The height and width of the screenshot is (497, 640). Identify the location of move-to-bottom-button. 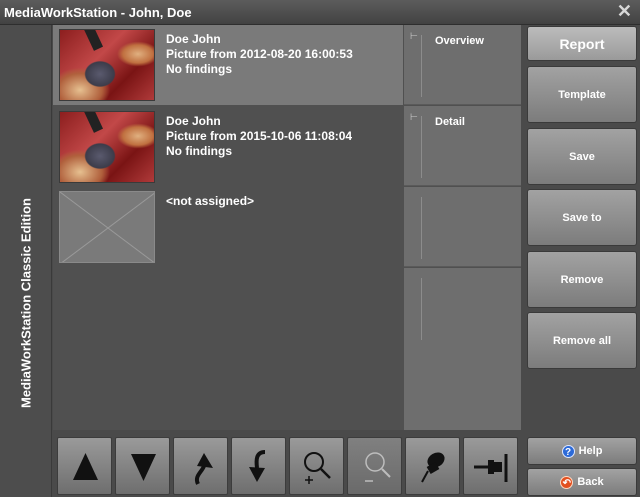
(258, 466).